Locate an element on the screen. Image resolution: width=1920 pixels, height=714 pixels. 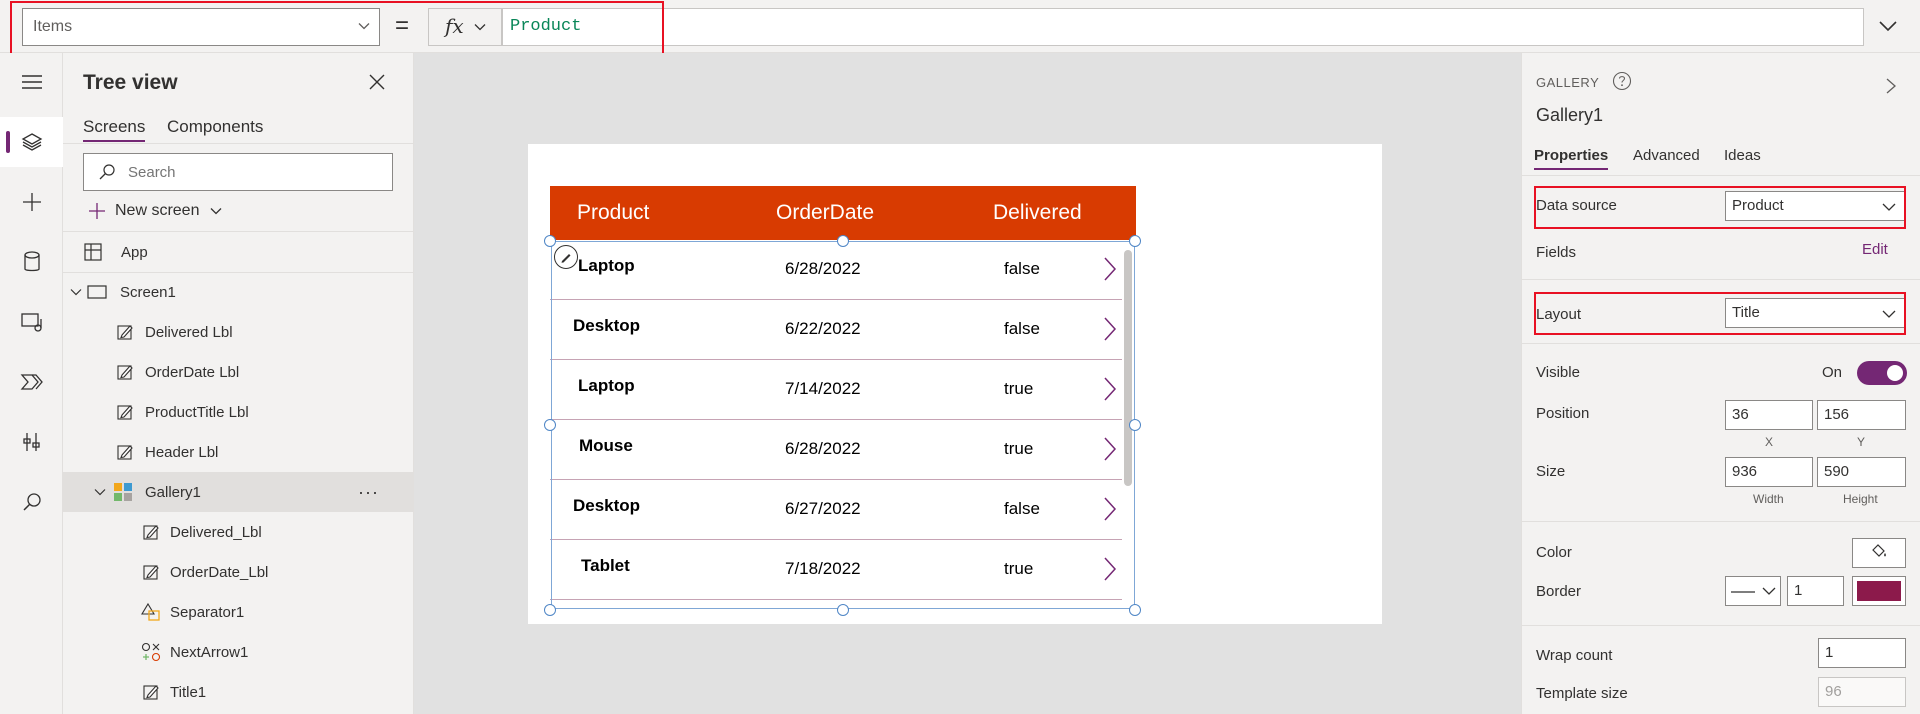
close-icon is located at coordinates (377, 84).